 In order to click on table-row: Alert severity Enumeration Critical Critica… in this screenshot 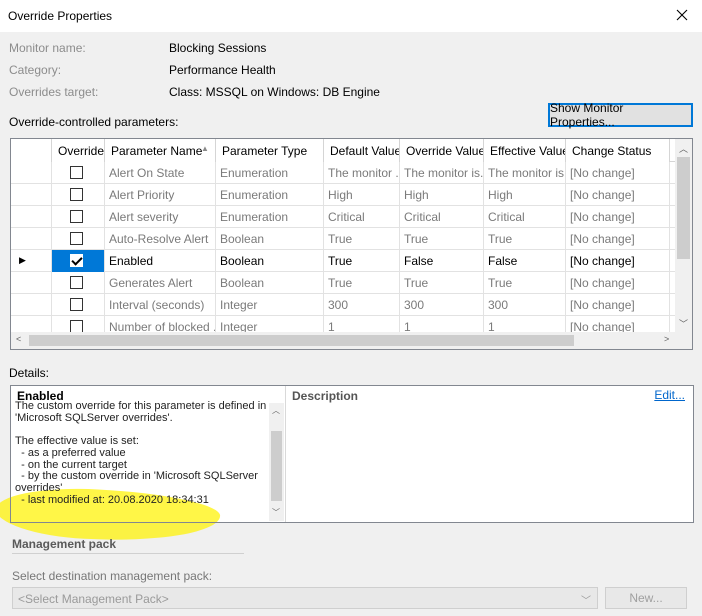, I will do `click(344, 217)`.